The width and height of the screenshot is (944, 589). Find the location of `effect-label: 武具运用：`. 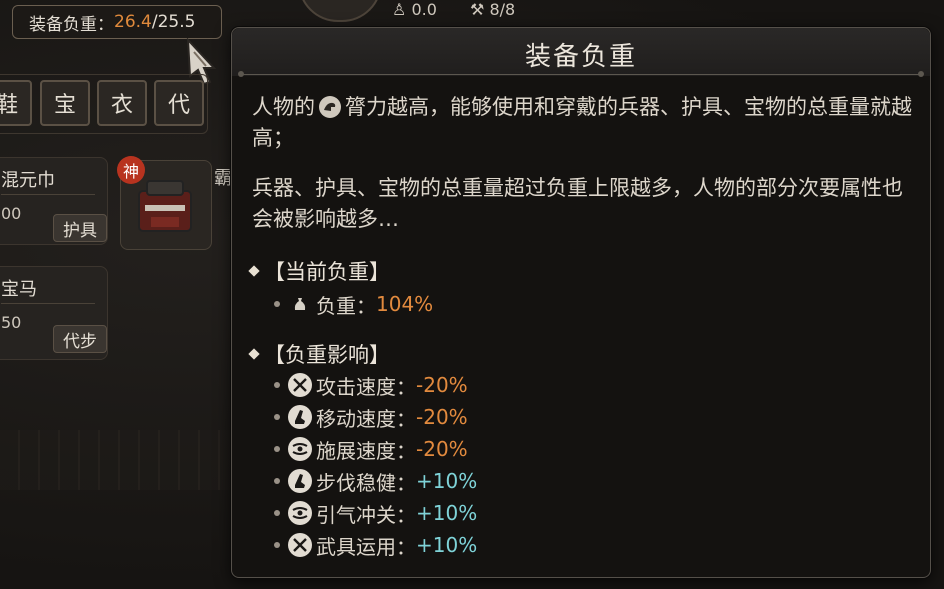

effect-label: 武具运用： is located at coordinates (366, 546).